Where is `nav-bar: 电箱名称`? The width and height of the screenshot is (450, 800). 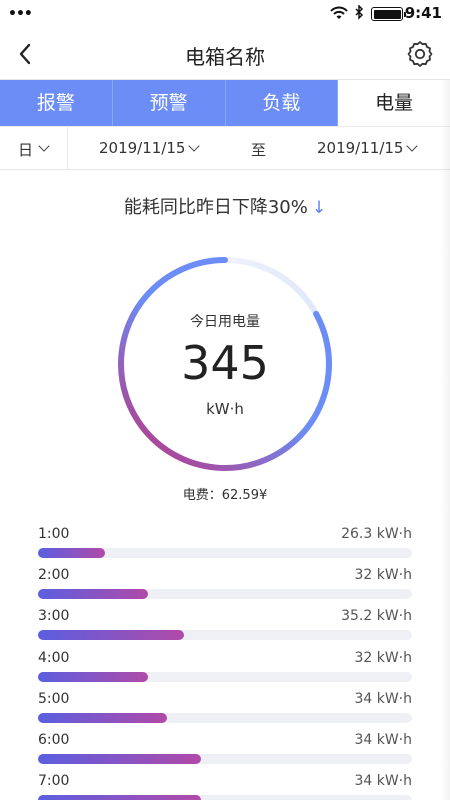 nav-bar: 电箱名称 is located at coordinates (225, 54).